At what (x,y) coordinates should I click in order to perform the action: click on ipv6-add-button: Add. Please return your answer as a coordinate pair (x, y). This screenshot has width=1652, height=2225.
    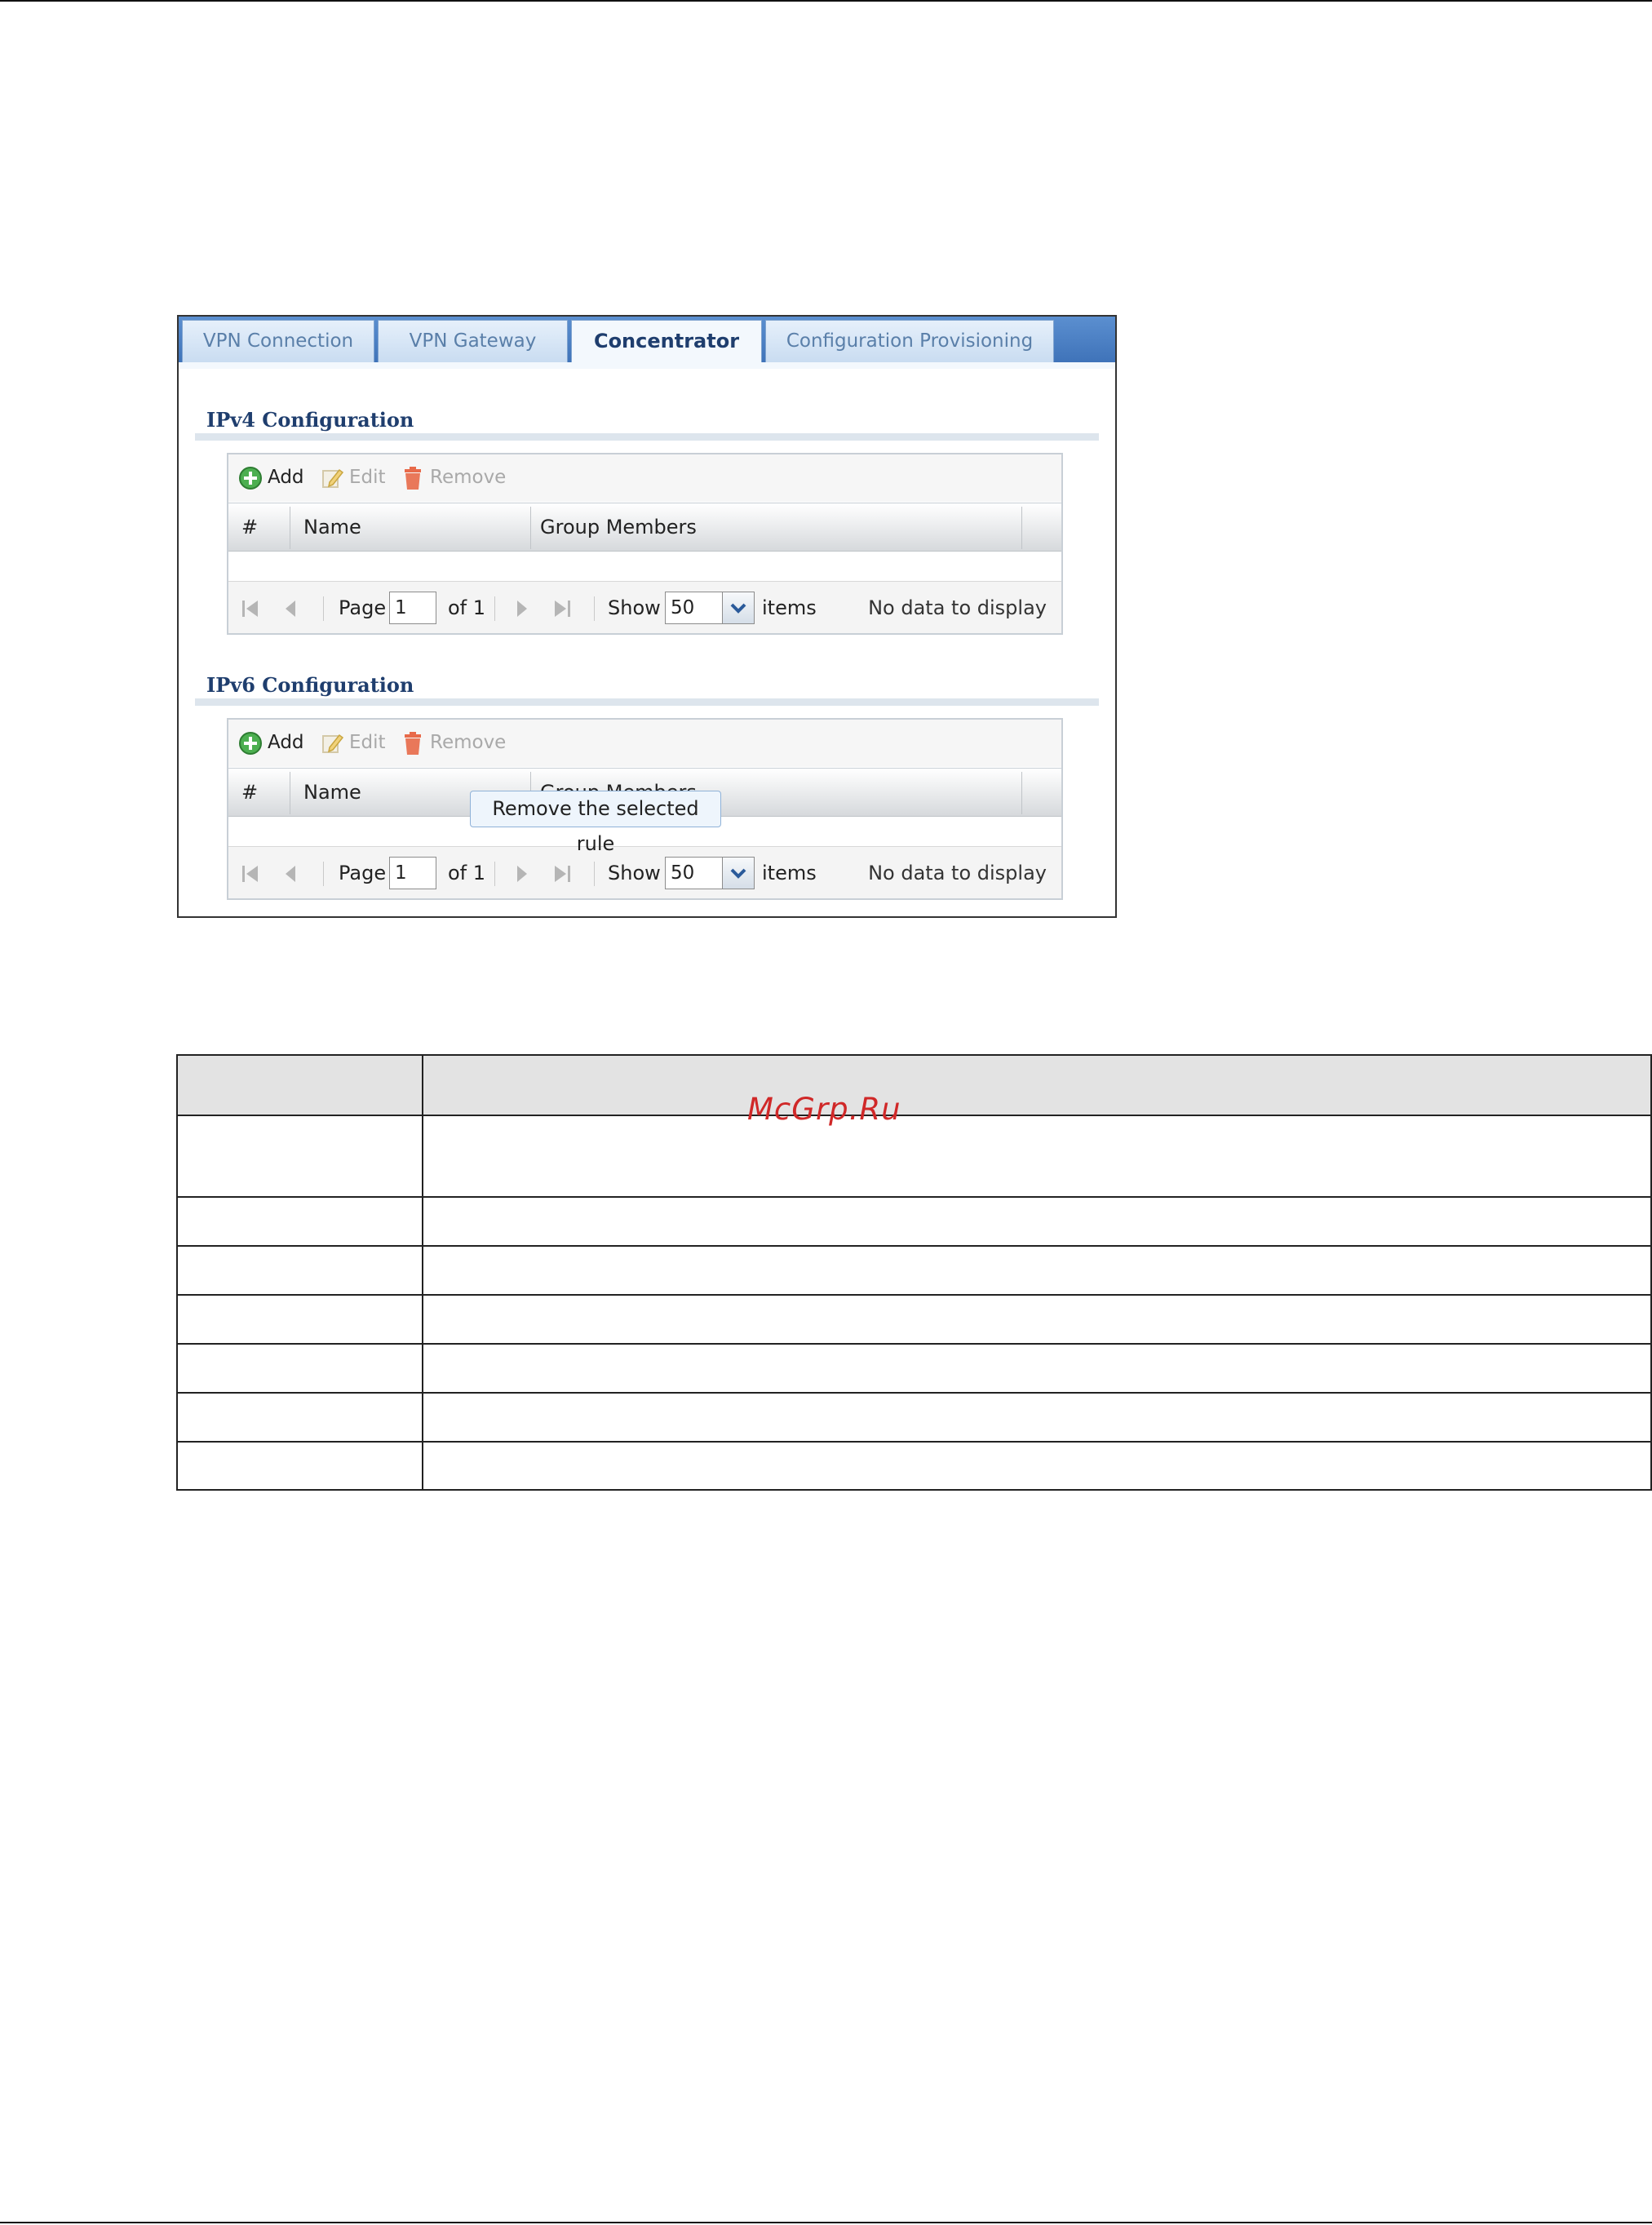
    Looking at the image, I should click on (271, 743).